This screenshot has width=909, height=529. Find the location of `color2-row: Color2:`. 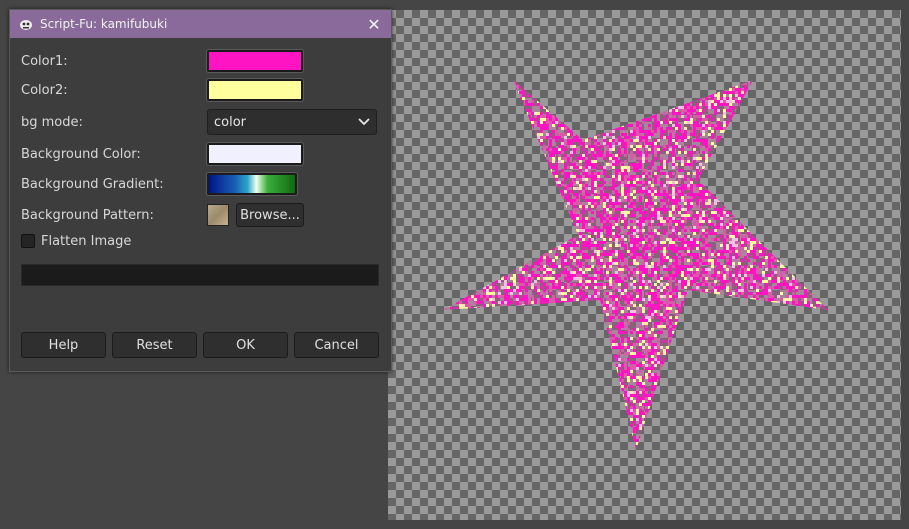

color2-row: Color2: is located at coordinates (200, 90).